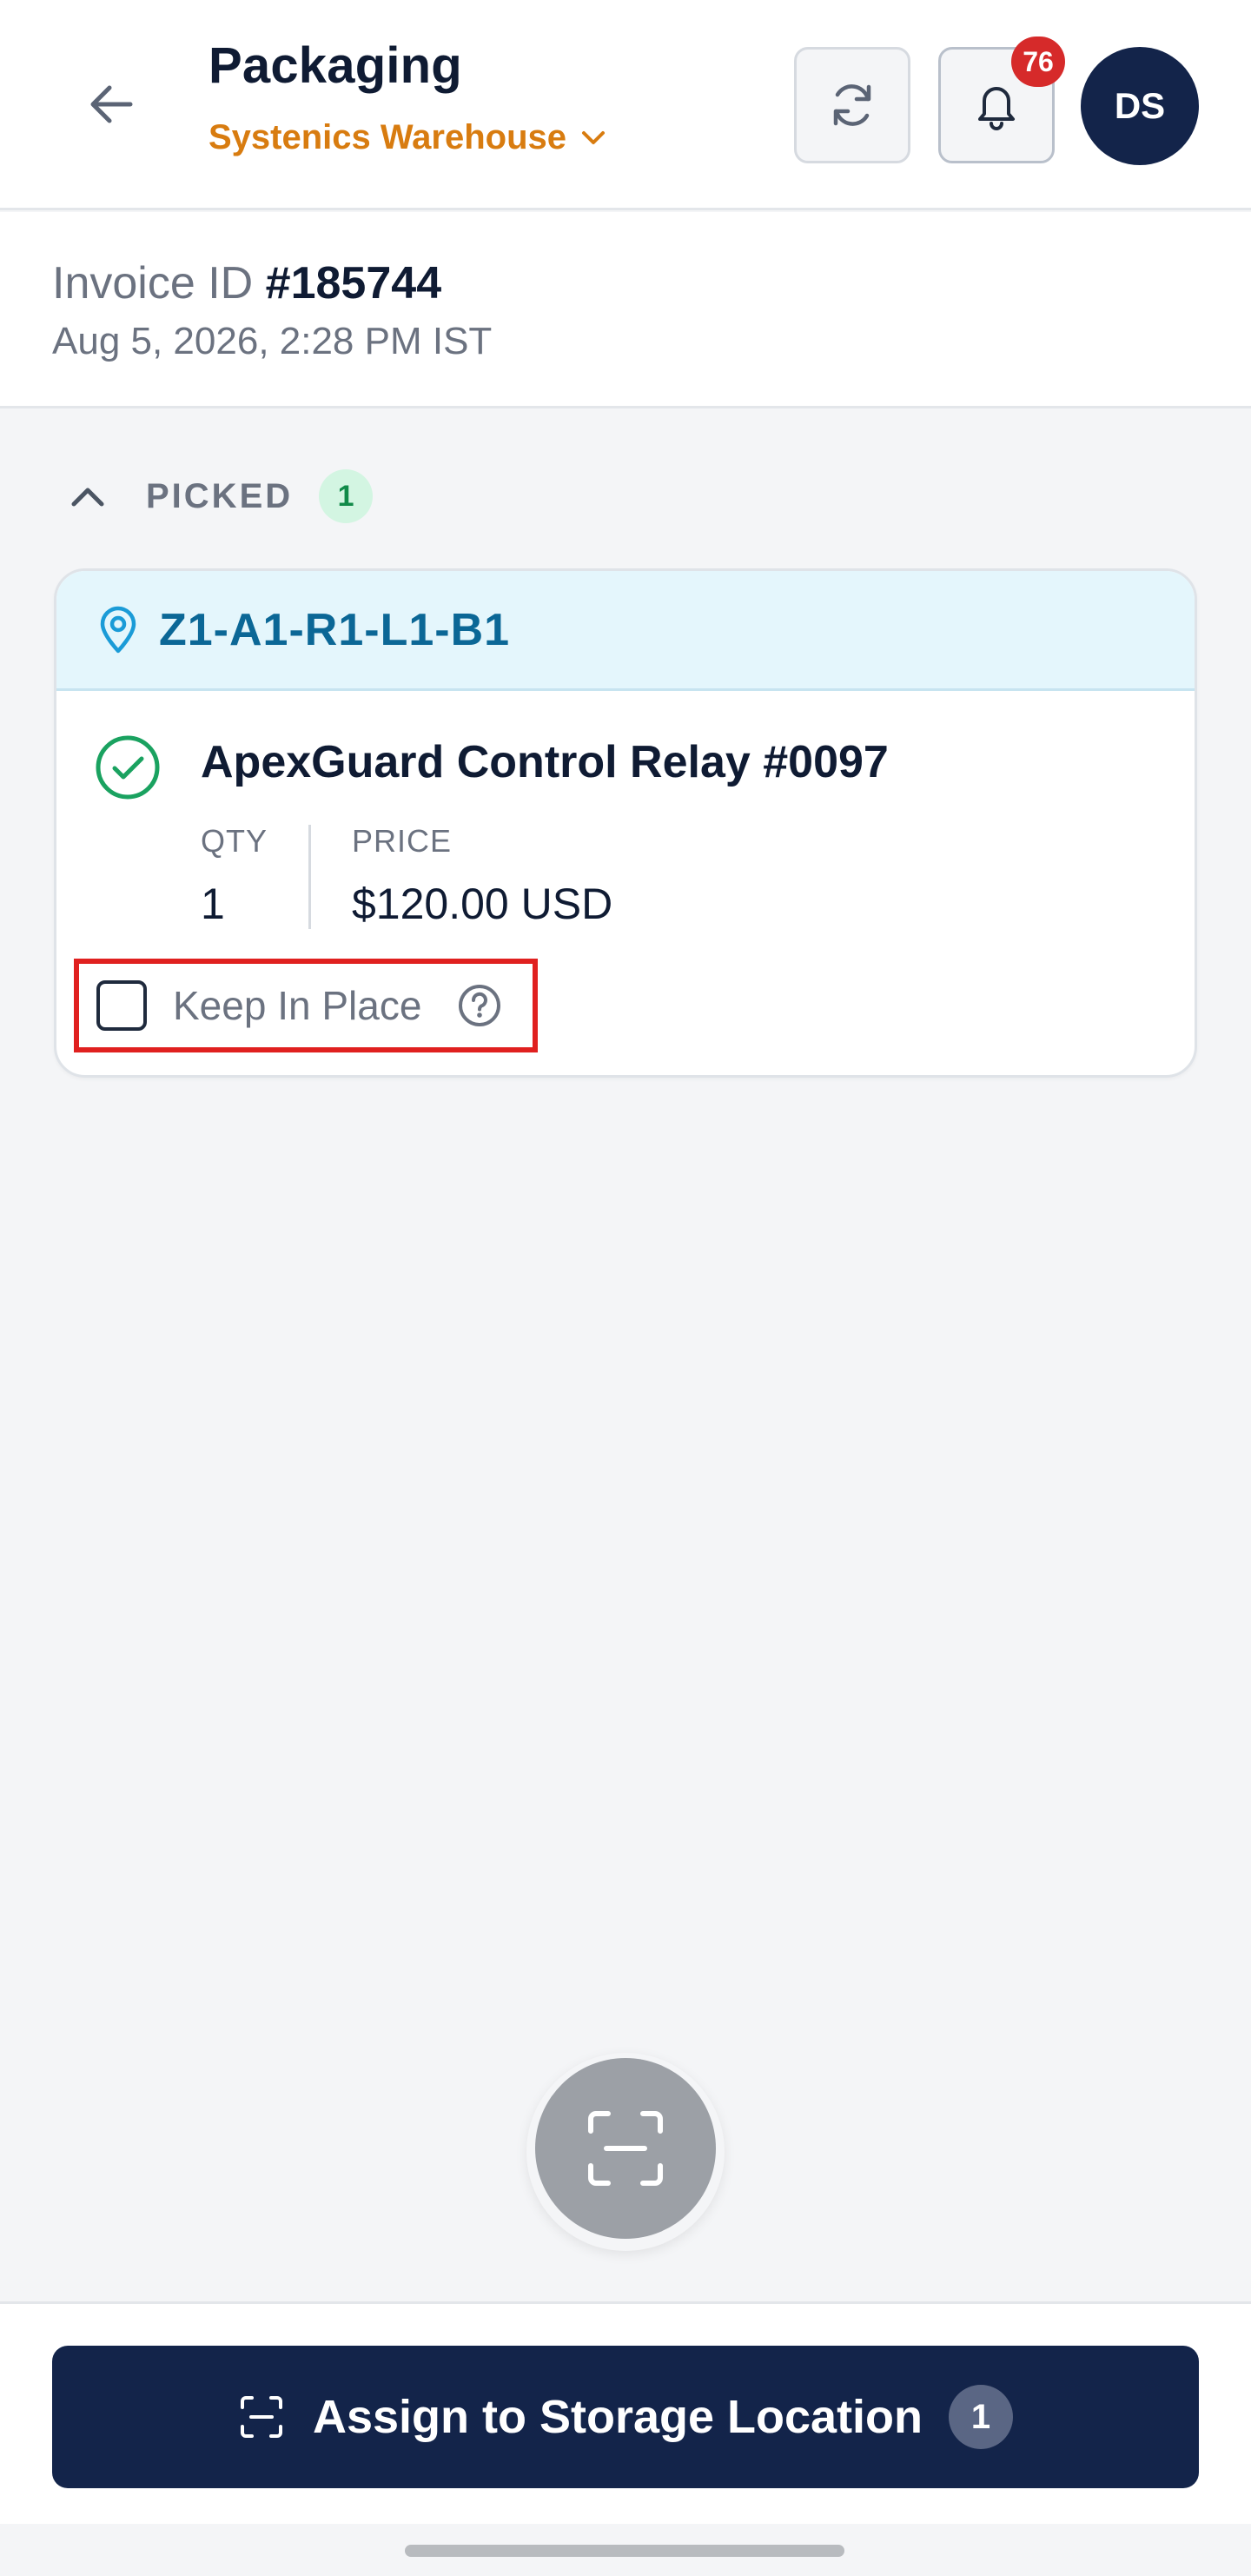 Image resolution: width=1251 pixels, height=2576 pixels. Describe the element at coordinates (617, 2417) in the screenshot. I see `assign-button-label: Assign to Storage Location` at that location.